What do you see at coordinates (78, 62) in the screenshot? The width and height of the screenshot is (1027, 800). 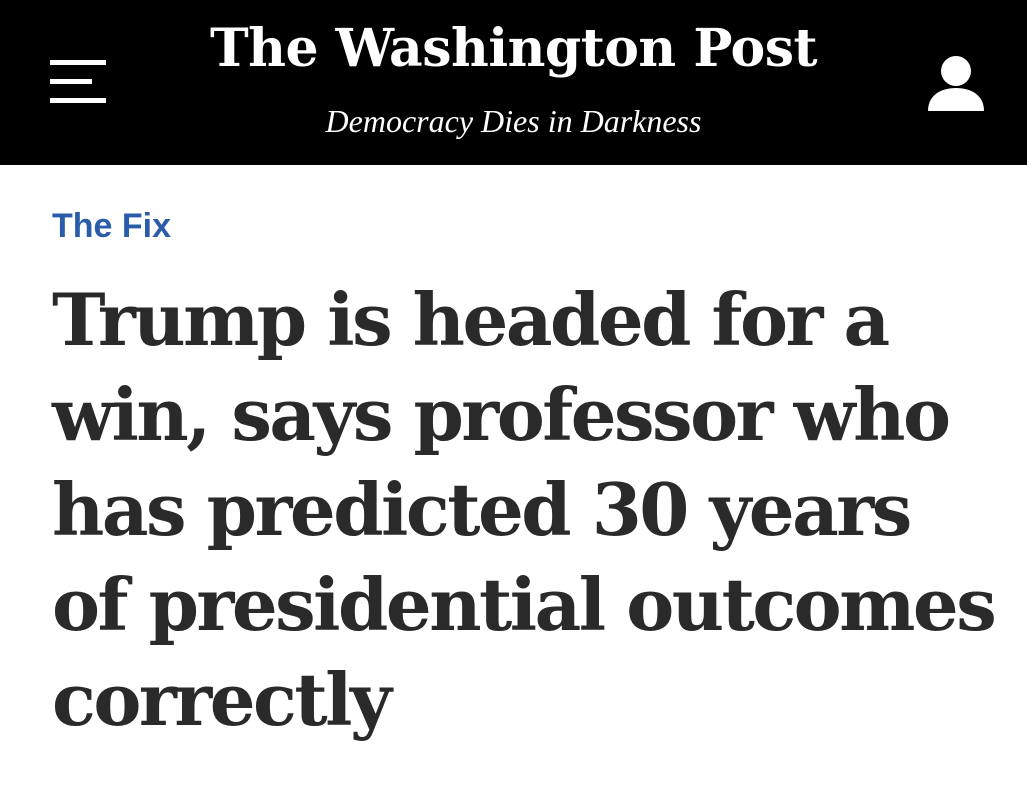 I see `menu-bar-top` at bounding box center [78, 62].